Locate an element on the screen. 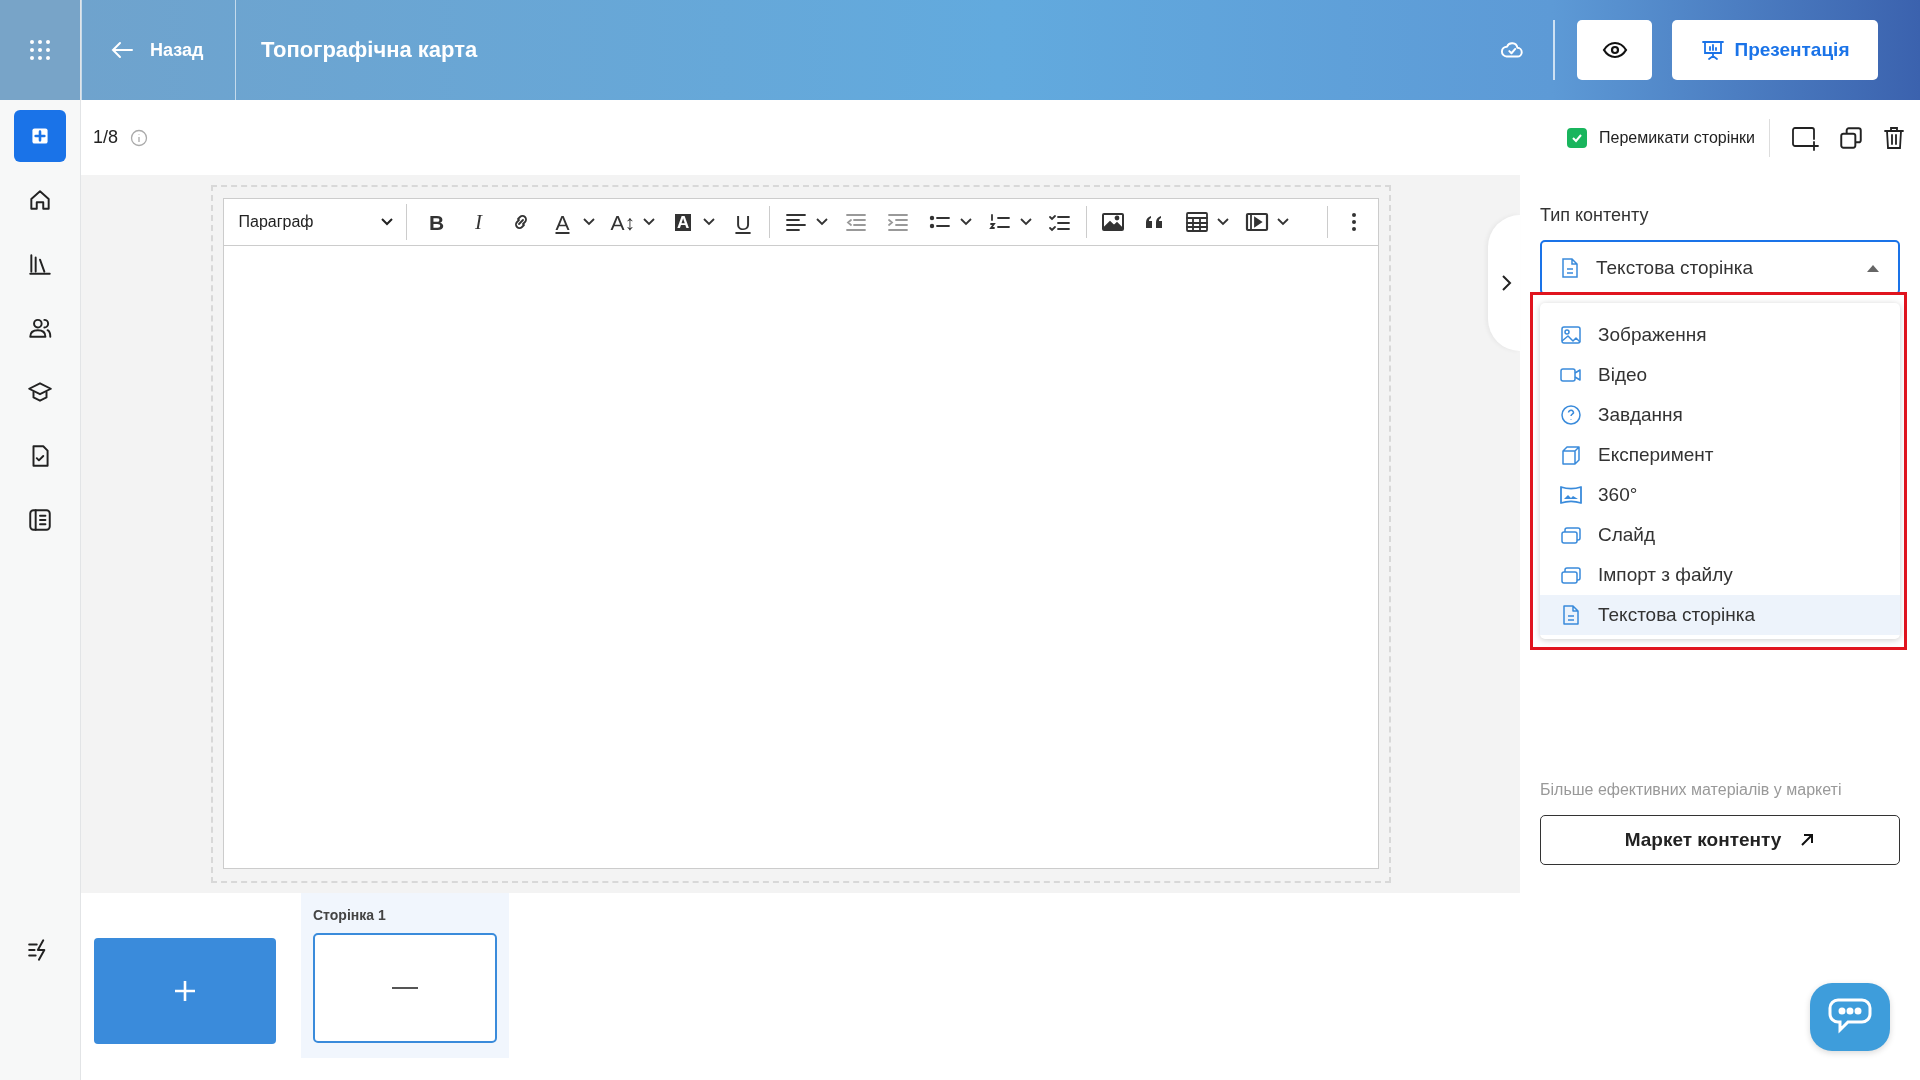 The width and height of the screenshot is (1920, 1080). more-vertical-icon is located at coordinates (1353, 222).